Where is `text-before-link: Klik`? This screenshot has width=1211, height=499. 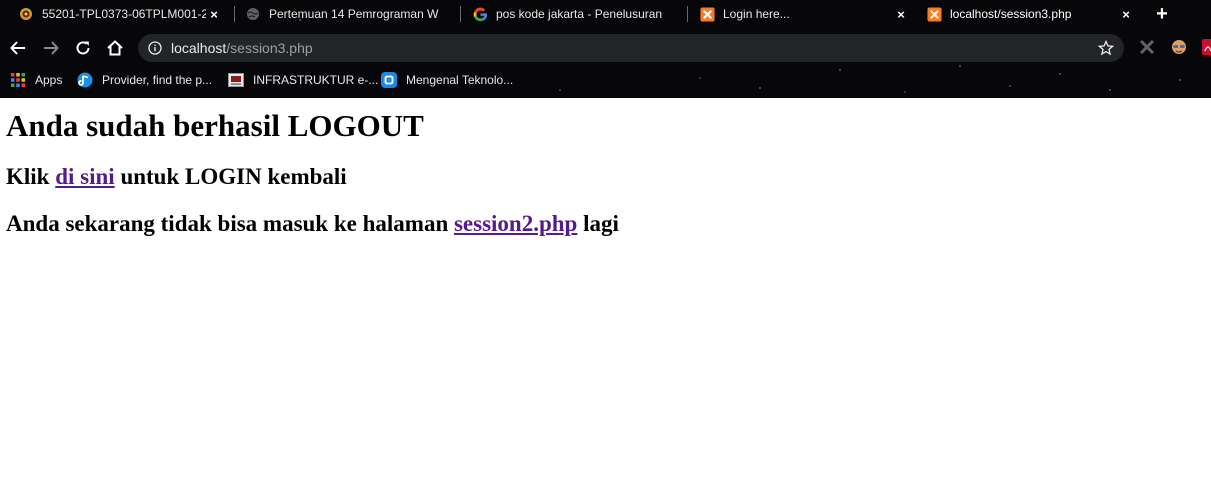
text-before-link: Klik is located at coordinates (31, 176).